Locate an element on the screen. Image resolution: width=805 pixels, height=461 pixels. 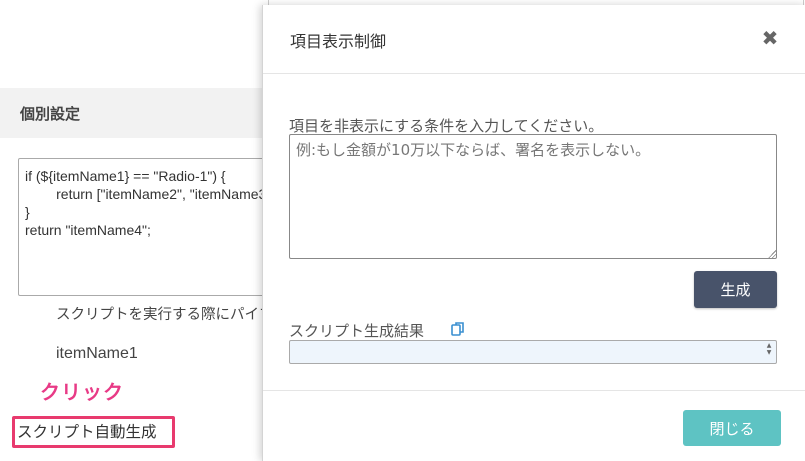
modal-footer: 閉じる is located at coordinates (534, 425).